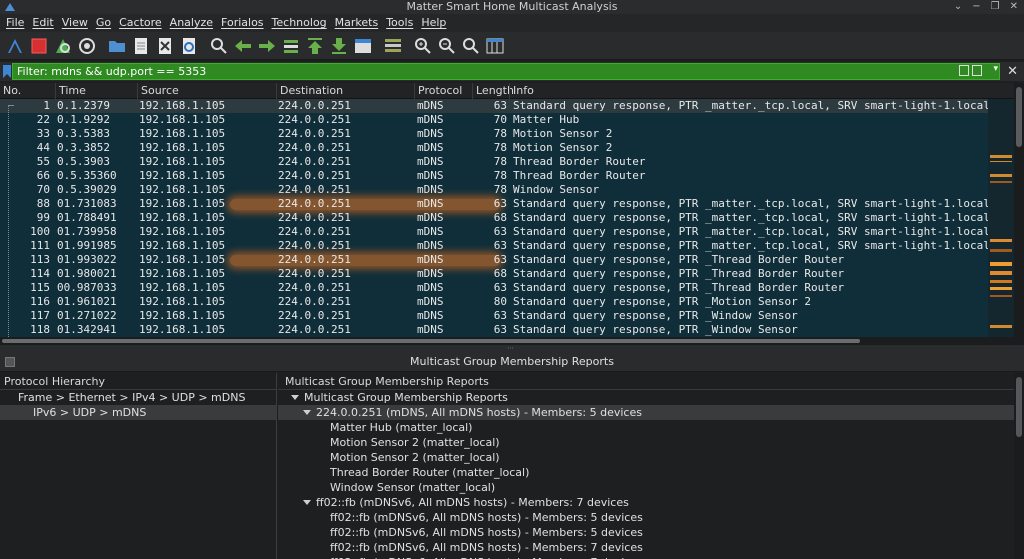 This screenshot has width=1024, height=559. I want to click on cell-length: 63, so click(500, 259).